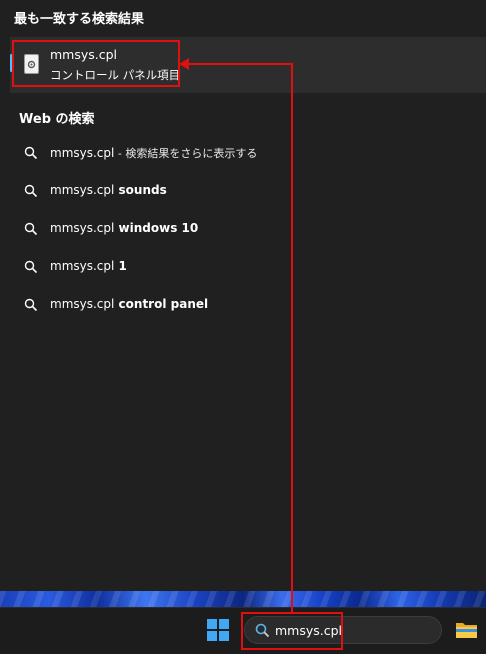  Describe the element at coordinates (218, 630) in the screenshot. I see `windows-start-icon` at that location.